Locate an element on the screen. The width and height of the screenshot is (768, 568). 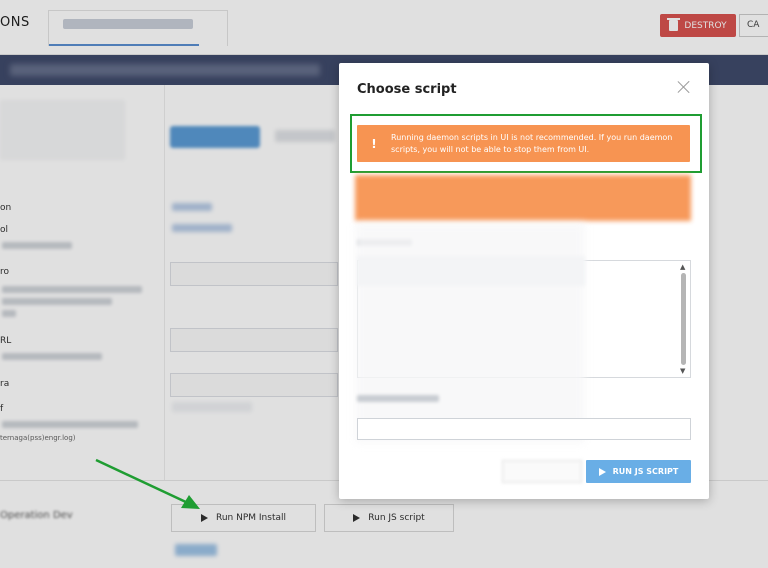
scroll-thumb is located at coordinates (683, 319).